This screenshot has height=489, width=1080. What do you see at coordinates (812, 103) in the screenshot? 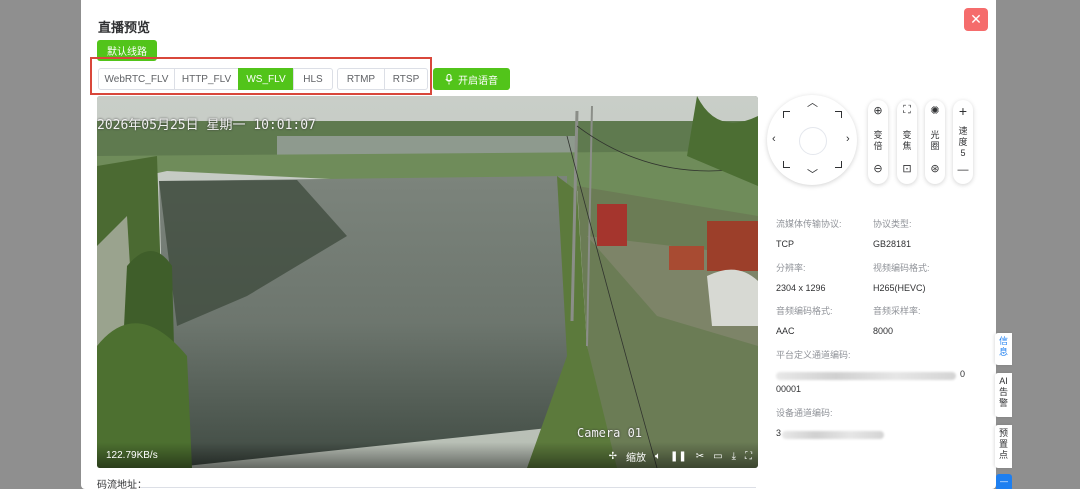
I see `ptz-up-icon: ︿` at bounding box center [812, 103].